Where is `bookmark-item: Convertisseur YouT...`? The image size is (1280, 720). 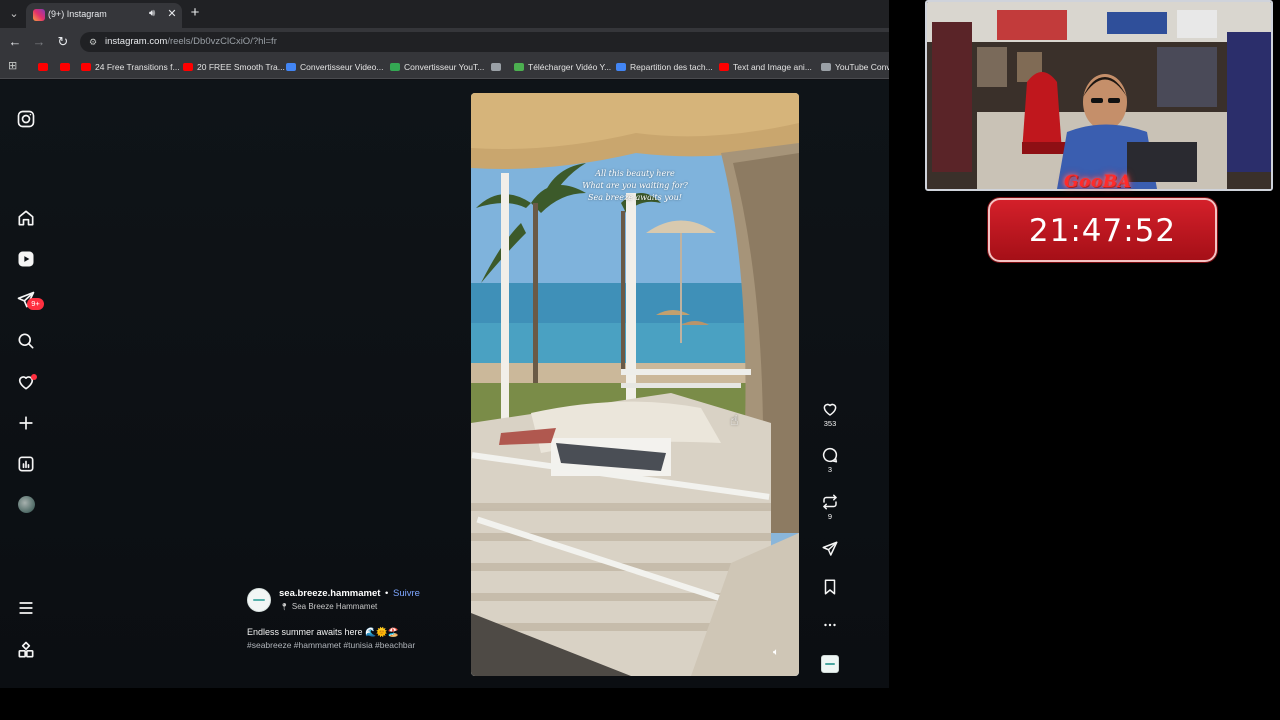
bookmark-item: Convertisseur YouT... is located at coordinates (437, 67).